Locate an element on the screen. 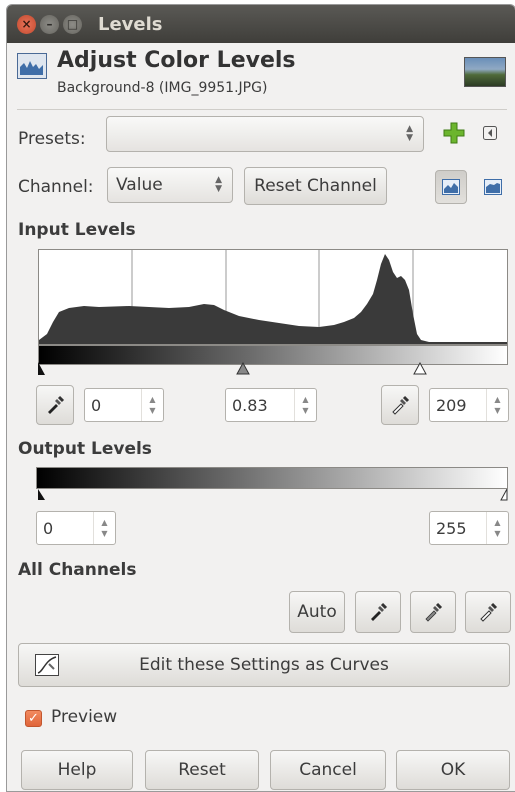 The height and width of the screenshot is (792, 515). header-divider is located at coordinates (262, 109).